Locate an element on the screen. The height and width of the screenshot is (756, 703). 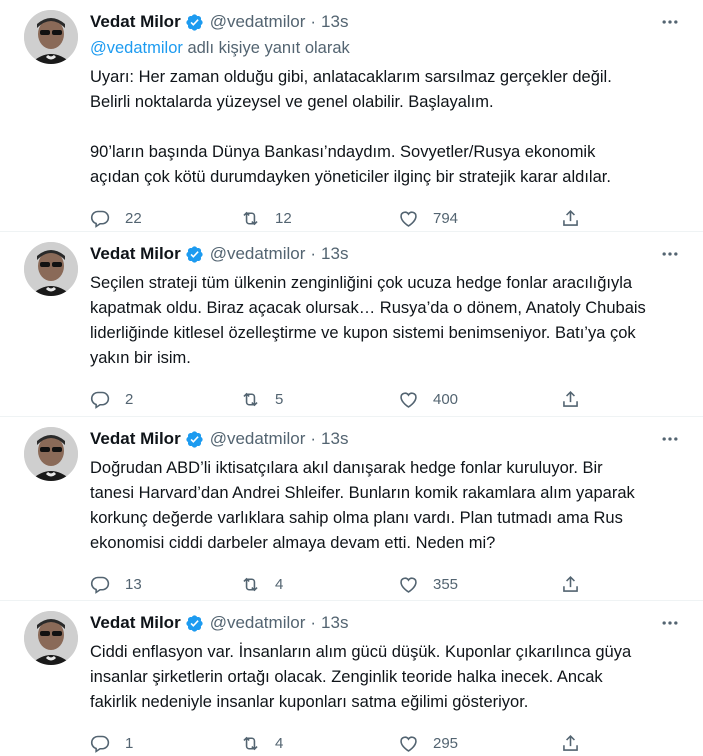
reply-count: 1 is located at coordinates (129, 743).